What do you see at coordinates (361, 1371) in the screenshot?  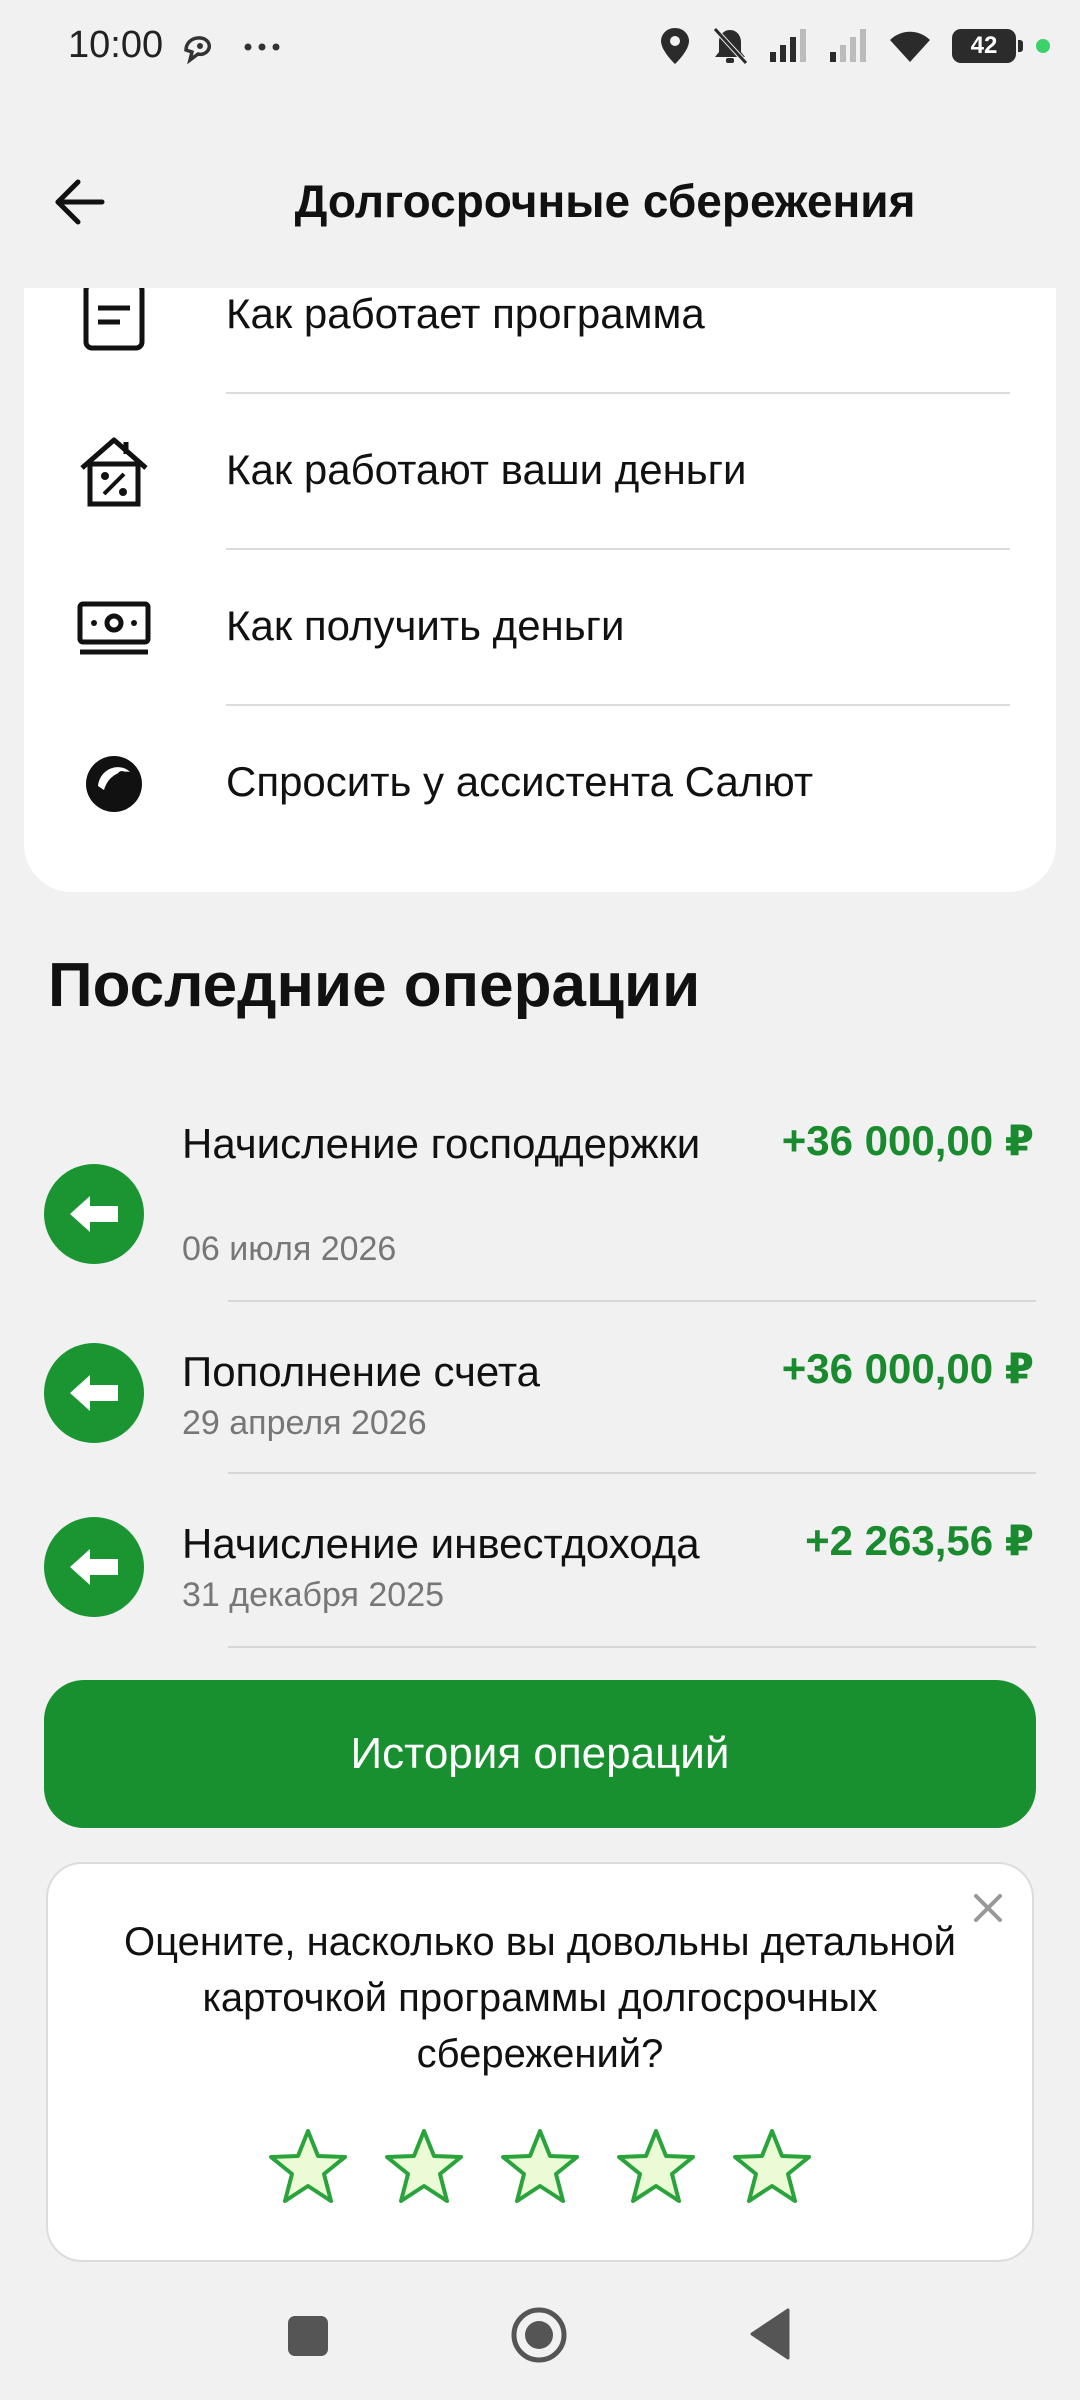 I see `operation-title: Пополнение счета` at bounding box center [361, 1371].